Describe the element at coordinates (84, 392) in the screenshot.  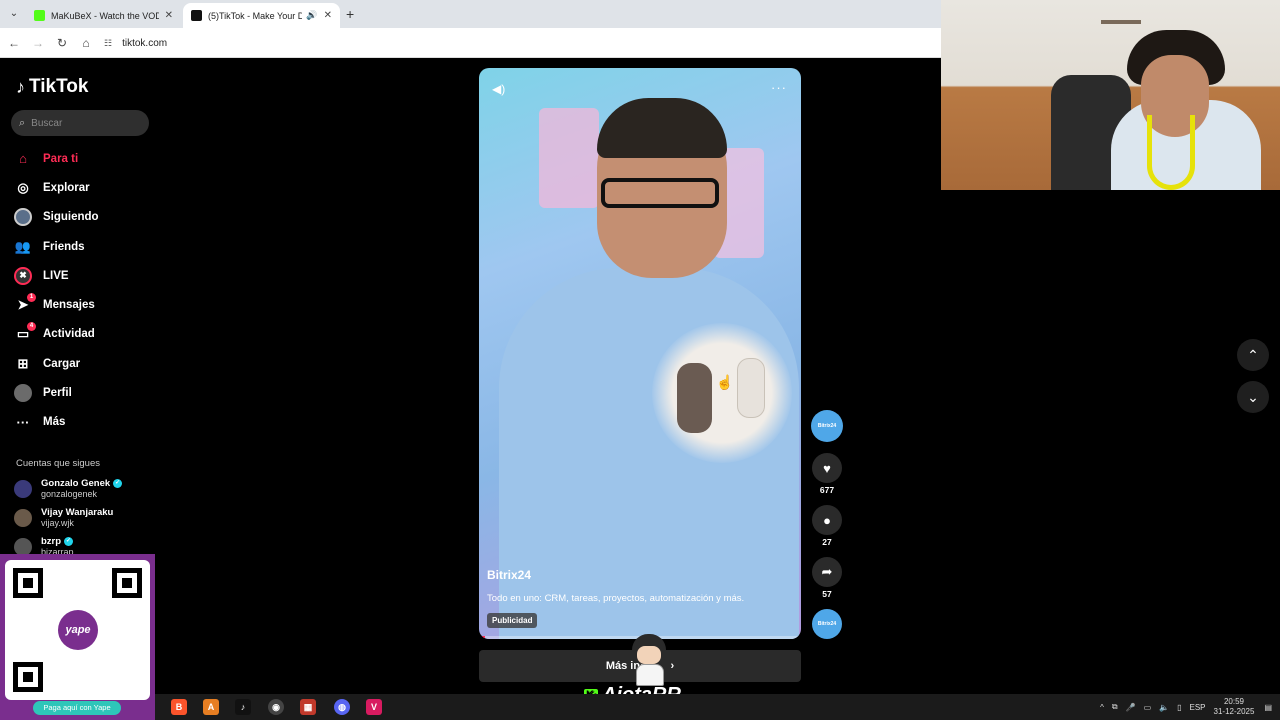
I see `sidebar-item-perfil: Perfil` at that location.